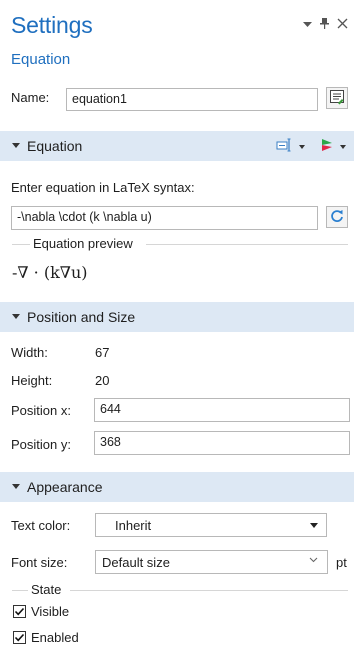  I want to click on preview-group-line-left, so click(21, 244).